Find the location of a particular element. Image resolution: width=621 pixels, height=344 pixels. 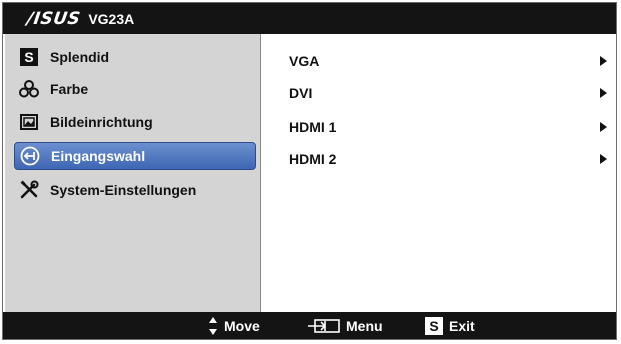

menu-item-eingangswahl: Eingangswahl is located at coordinates (135, 156).